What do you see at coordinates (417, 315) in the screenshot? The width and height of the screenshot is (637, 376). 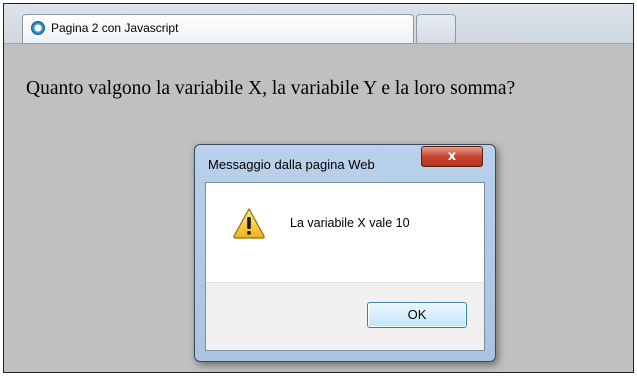 I see `ok-button: OK` at bounding box center [417, 315].